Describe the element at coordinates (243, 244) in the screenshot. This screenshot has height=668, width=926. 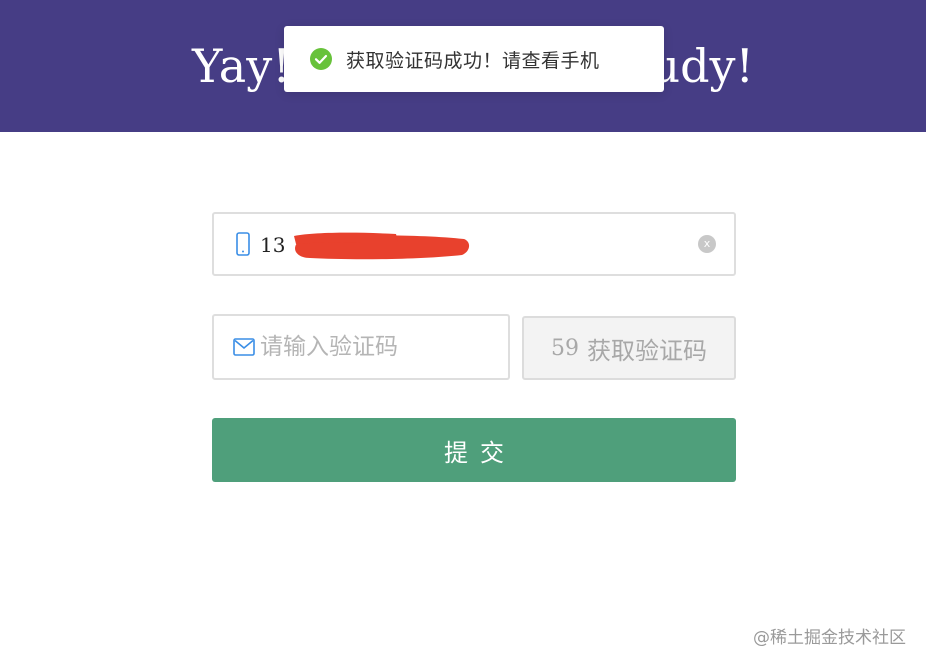
I see `mobile-phone-icon` at that location.